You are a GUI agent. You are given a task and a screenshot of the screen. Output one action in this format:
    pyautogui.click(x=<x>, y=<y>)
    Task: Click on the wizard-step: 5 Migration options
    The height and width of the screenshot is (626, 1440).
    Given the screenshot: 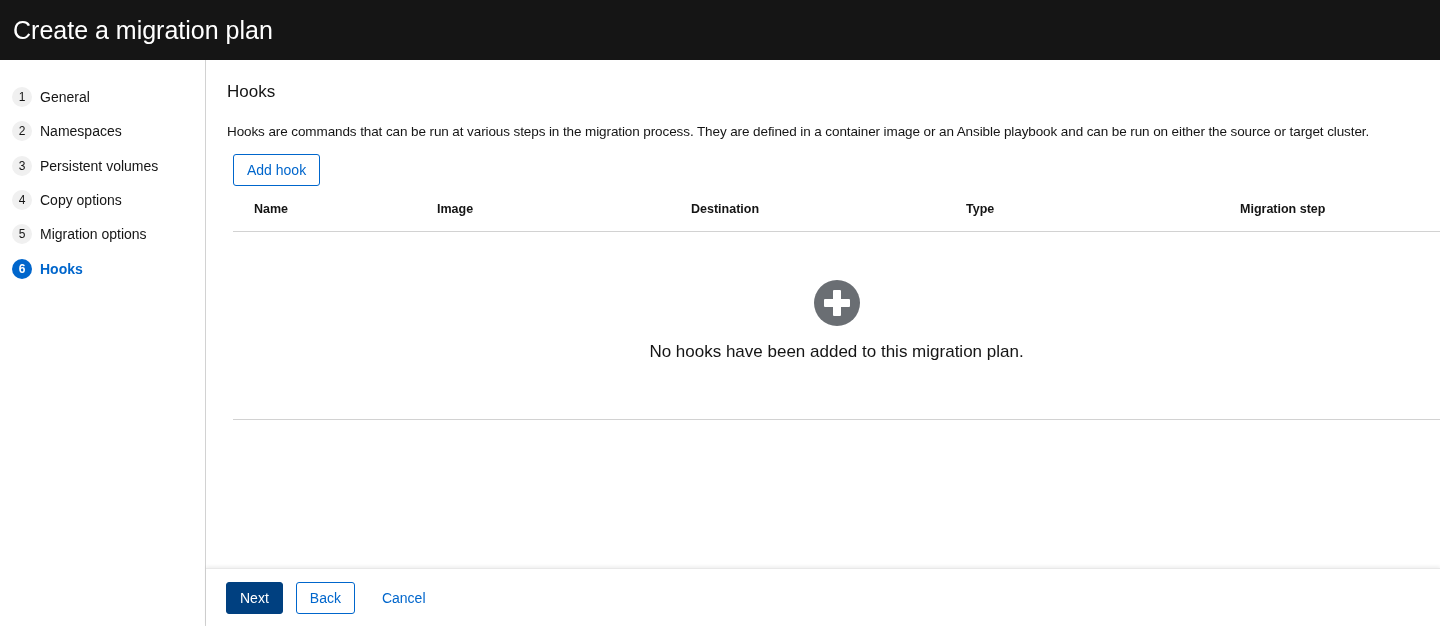 What is the action you would take?
    pyautogui.click(x=102, y=234)
    